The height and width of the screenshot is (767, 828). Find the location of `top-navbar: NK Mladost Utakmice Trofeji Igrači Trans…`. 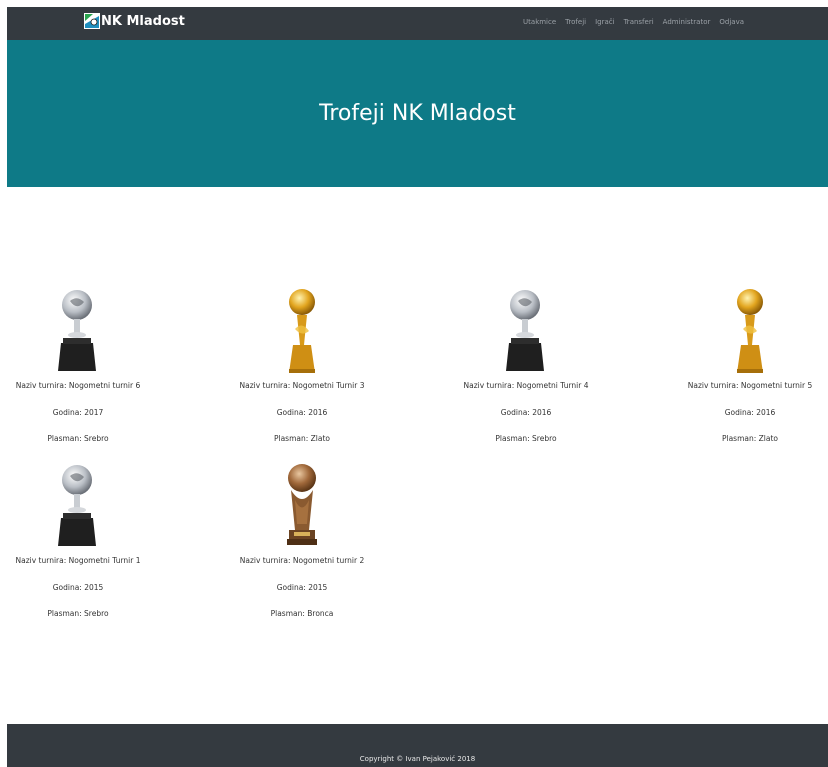

top-navbar: NK Mladost Utakmice Trofeji Igrači Trans… is located at coordinates (417, 23).